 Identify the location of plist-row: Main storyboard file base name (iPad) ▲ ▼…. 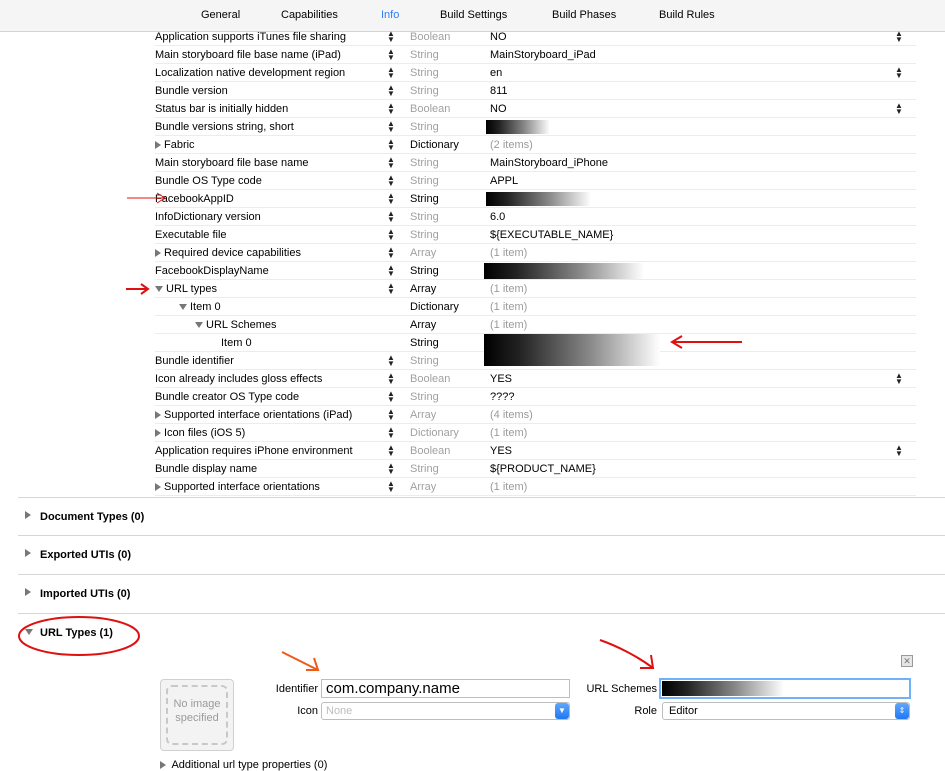
(535, 55).